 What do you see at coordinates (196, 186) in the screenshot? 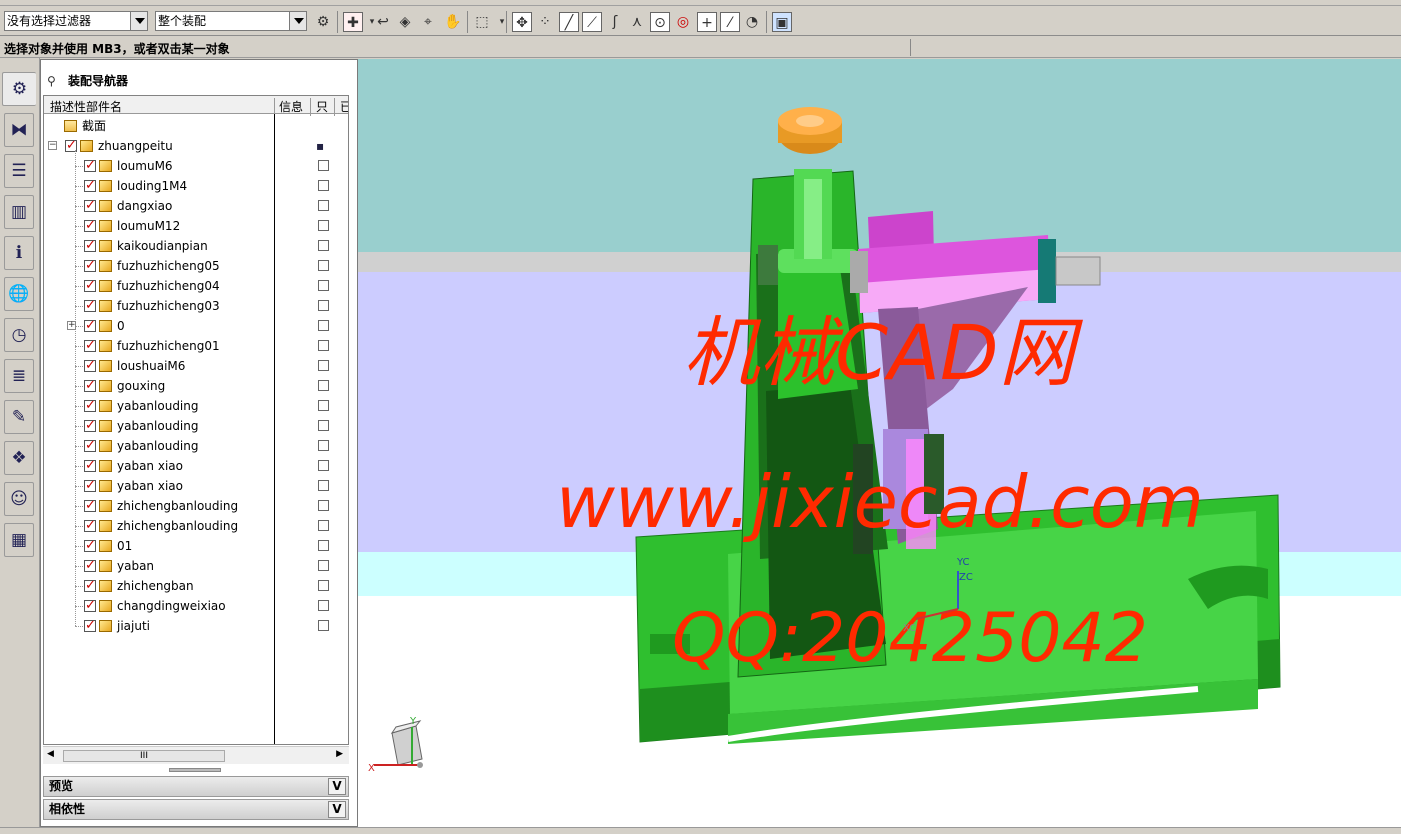
I see `tree-row-part: ✓ louding1M4` at bounding box center [196, 186].